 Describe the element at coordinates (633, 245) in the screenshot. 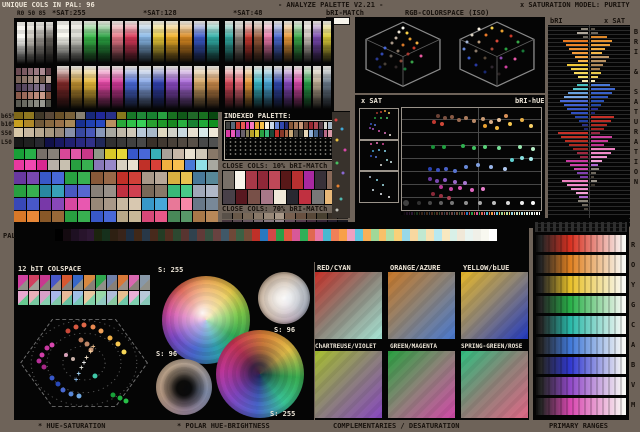

I see `range-letter: R` at that location.